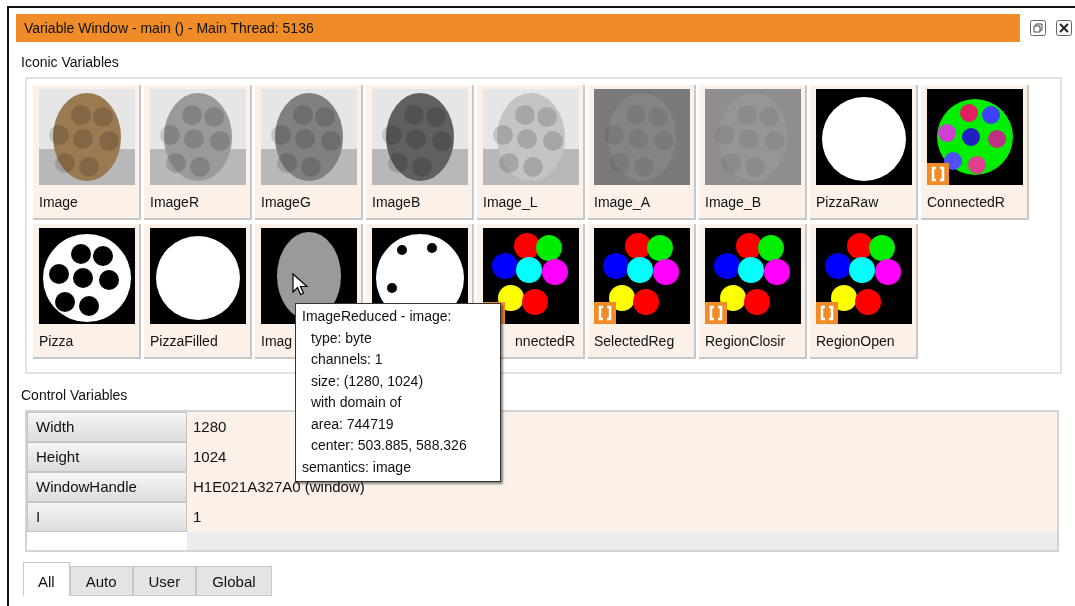 This screenshot has height=606, width=1075. I want to click on variable-value: 1, so click(197, 517).